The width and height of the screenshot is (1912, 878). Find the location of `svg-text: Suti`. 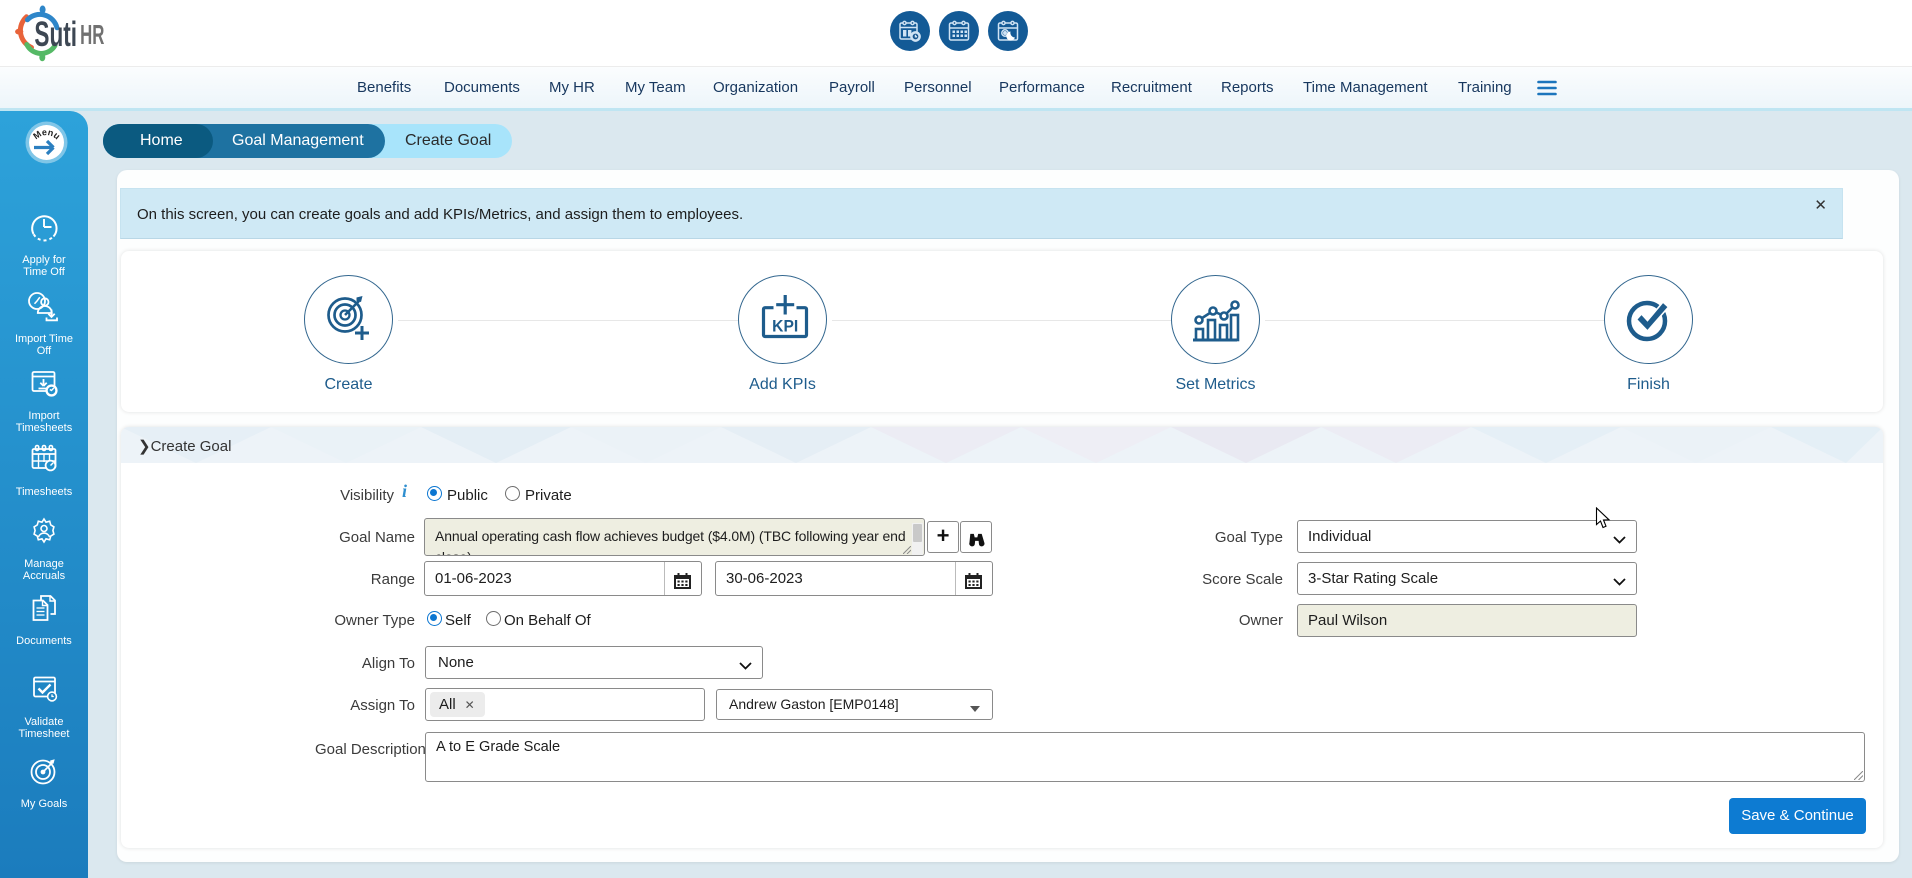

svg-text: Suti is located at coordinates (55, 34).